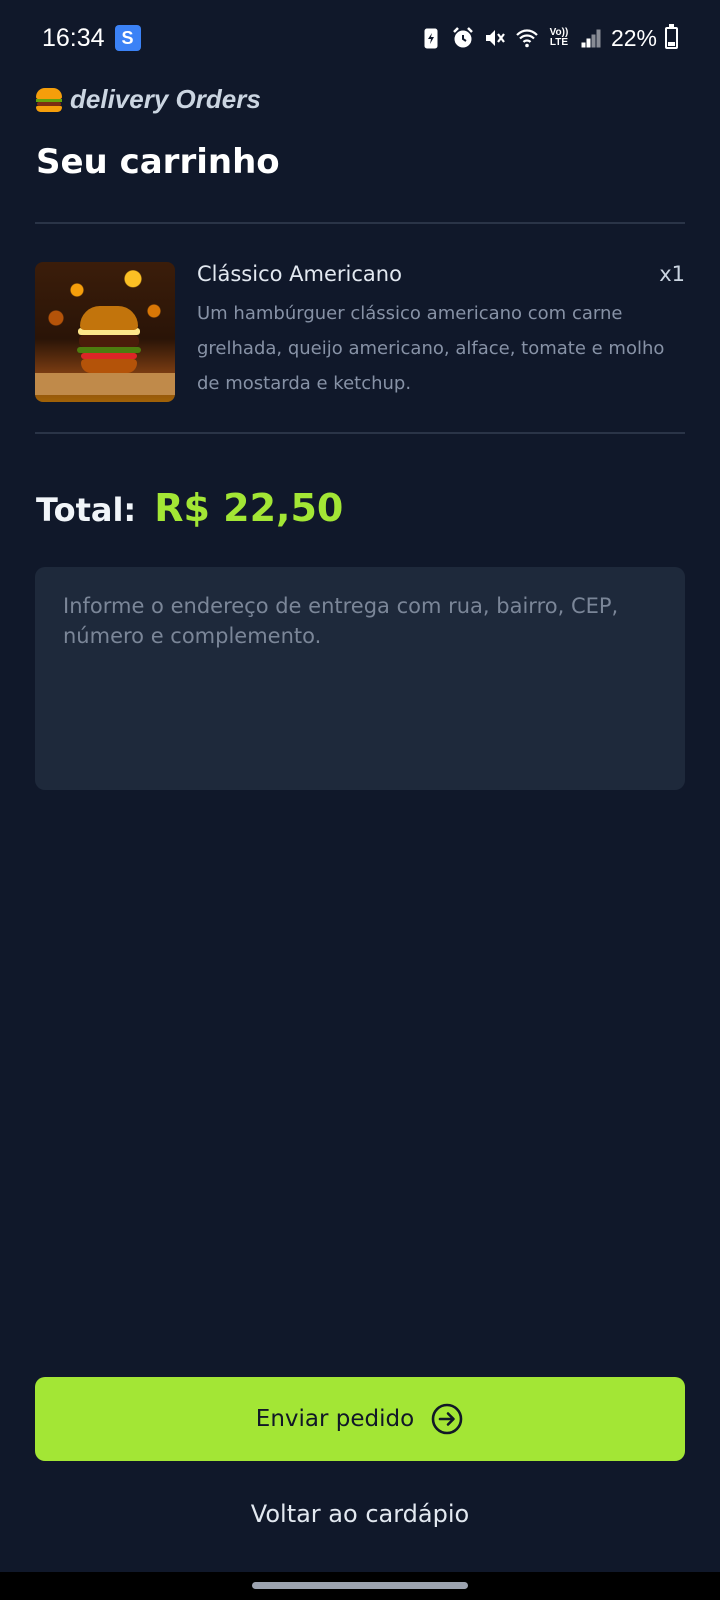 The width and height of the screenshot is (720, 1600). I want to click on total-row: Total: R$ 22,50, so click(189, 508).